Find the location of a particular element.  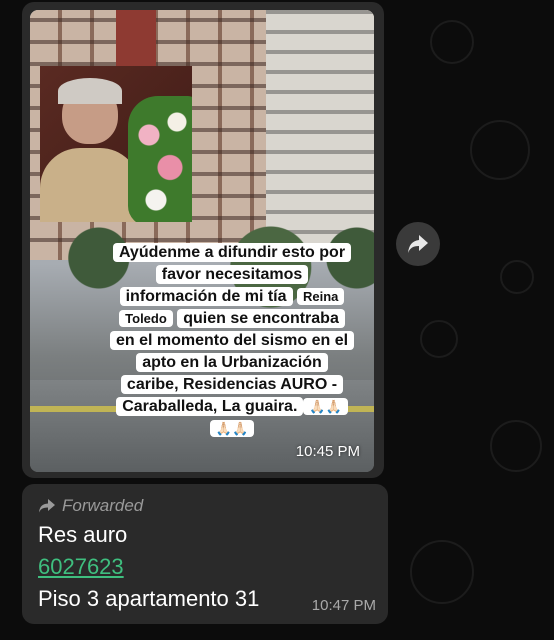

message-text-line: Res auro is located at coordinates (83, 534).